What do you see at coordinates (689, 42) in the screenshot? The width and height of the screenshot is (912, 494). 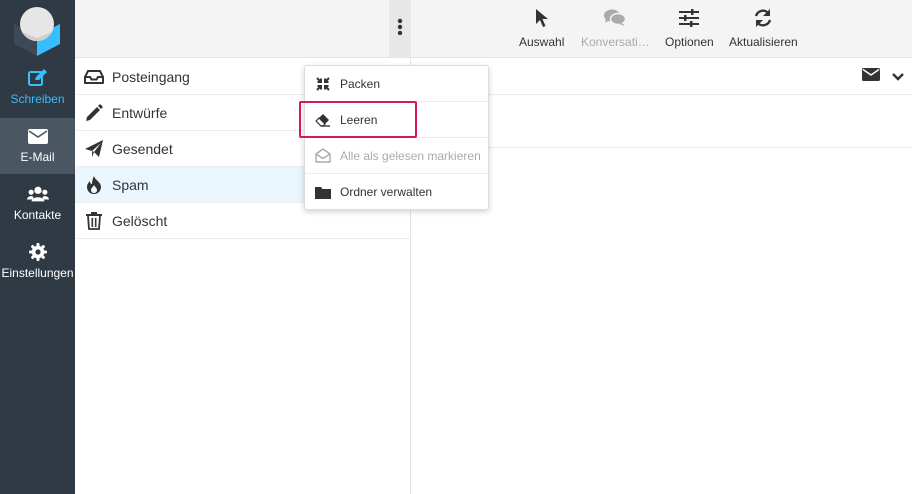 I see `options-label: Optionen` at bounding box center [689, 42].